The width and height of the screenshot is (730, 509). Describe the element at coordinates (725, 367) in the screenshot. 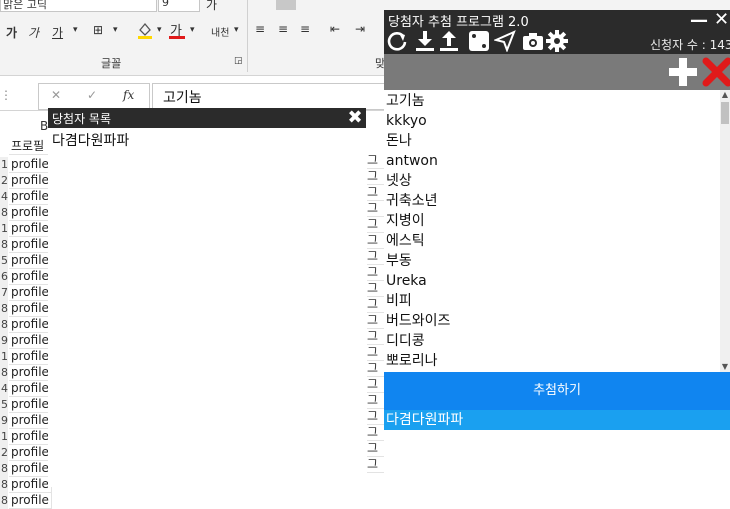

I see `scroll-down-icon: ▼` at that location.